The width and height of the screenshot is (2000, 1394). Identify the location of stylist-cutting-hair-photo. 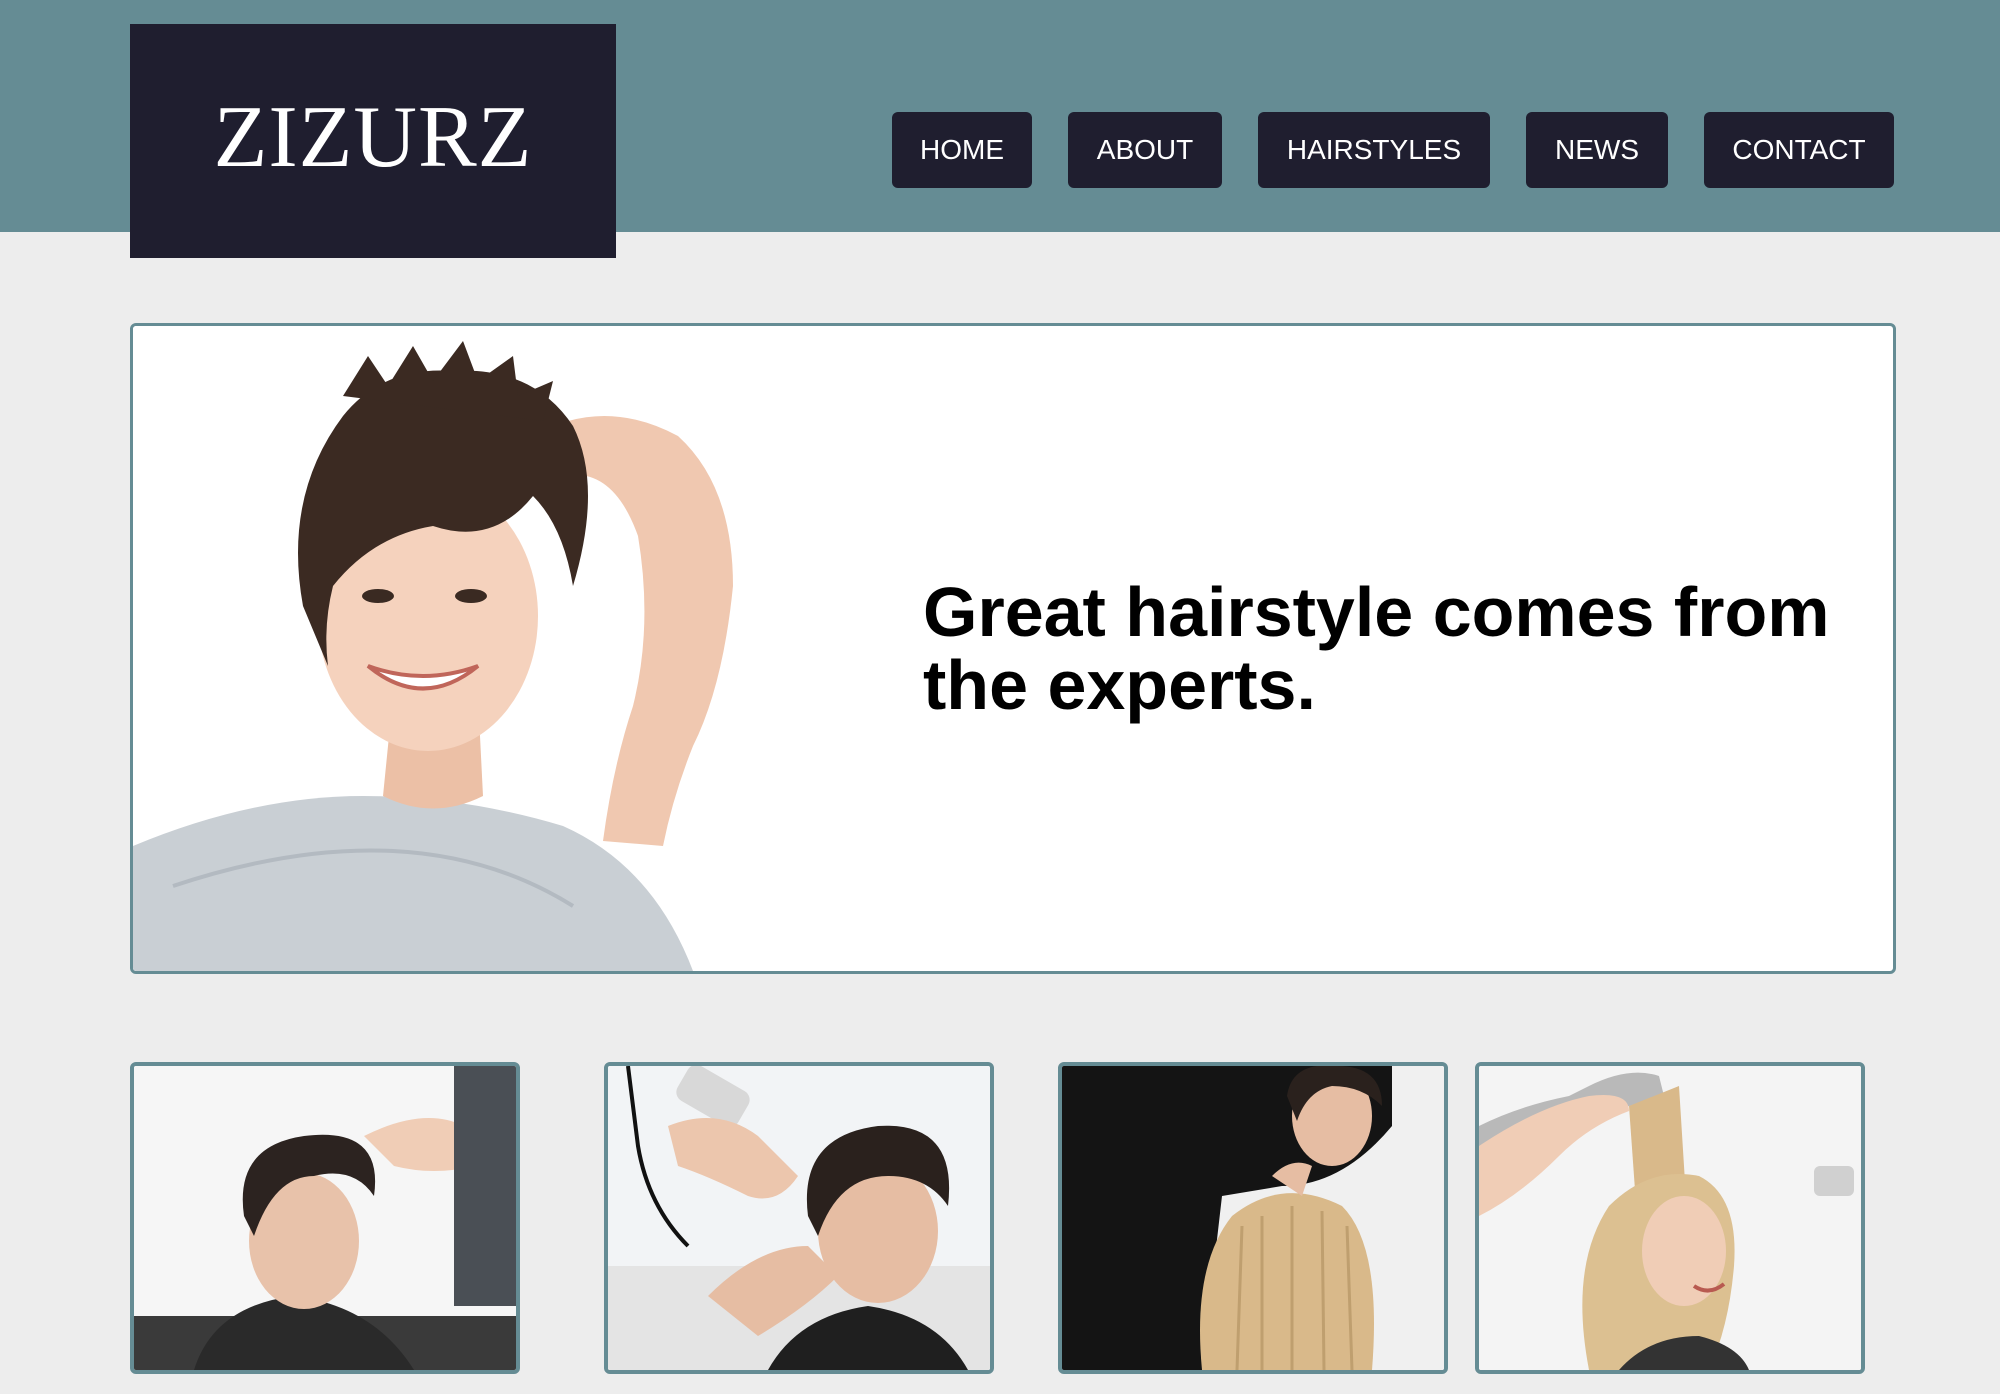
(1253, 1218).